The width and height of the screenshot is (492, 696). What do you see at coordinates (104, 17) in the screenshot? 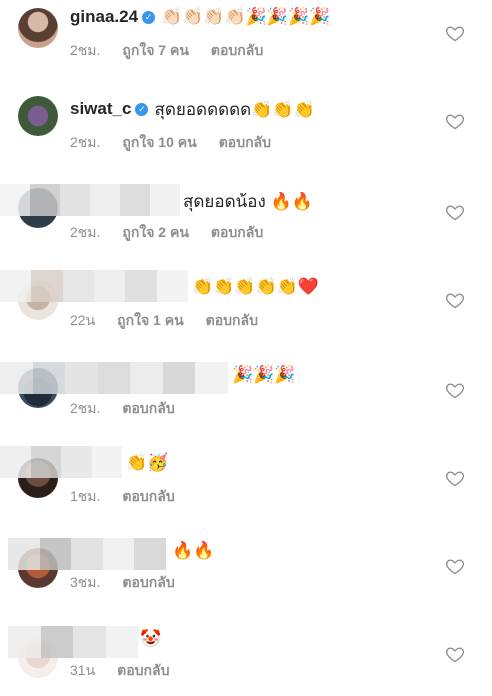
I see `username: ginaa.24` at bounding box center [104, 17].